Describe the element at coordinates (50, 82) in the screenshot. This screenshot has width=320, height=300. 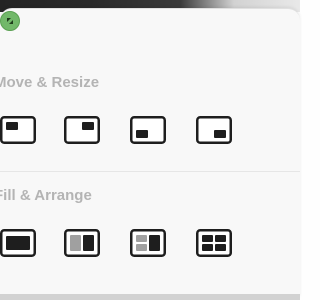
I see `move-resize-header: Move & Resize` at that location.